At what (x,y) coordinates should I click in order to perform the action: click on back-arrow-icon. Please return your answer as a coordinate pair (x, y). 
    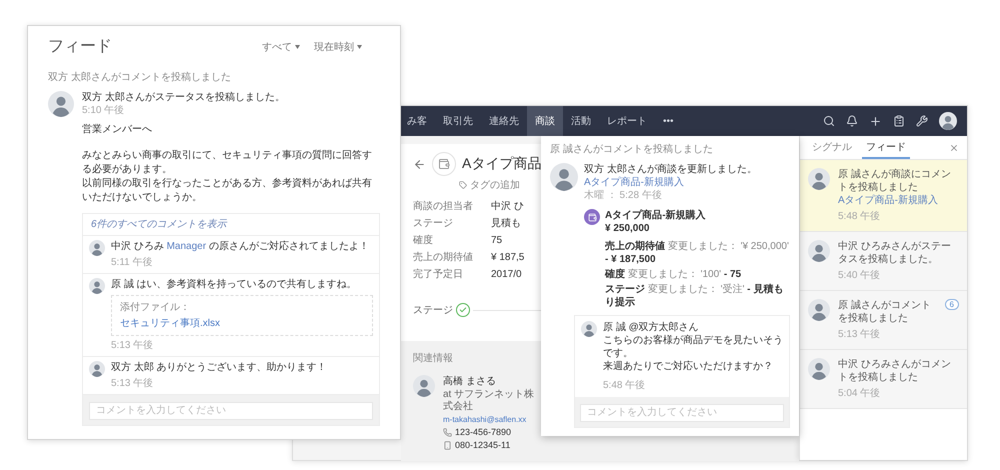
    Looking at the image, I should click on (419, 164).